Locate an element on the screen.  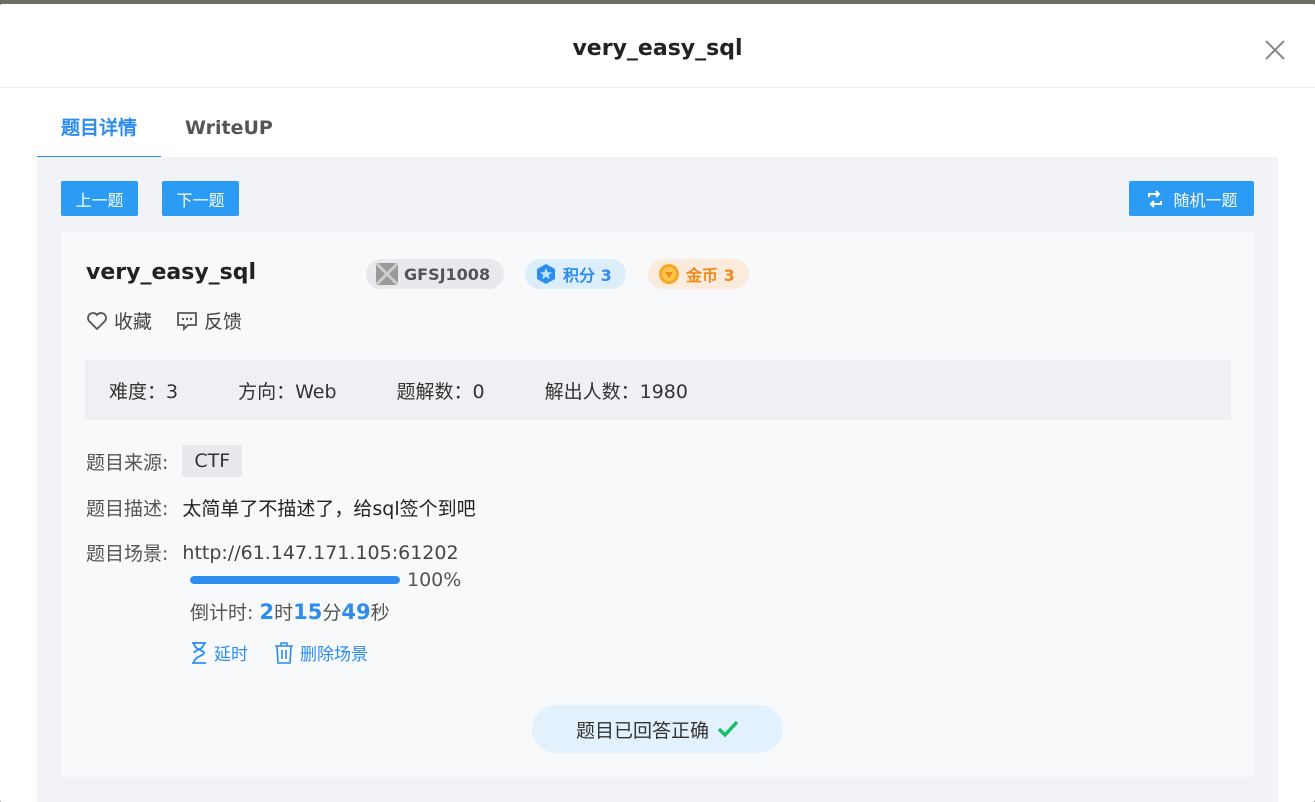
problem-stats: 难度：3 方向：Web 题解数：0 解出人数：1980 is located at coordinates (658, 390).